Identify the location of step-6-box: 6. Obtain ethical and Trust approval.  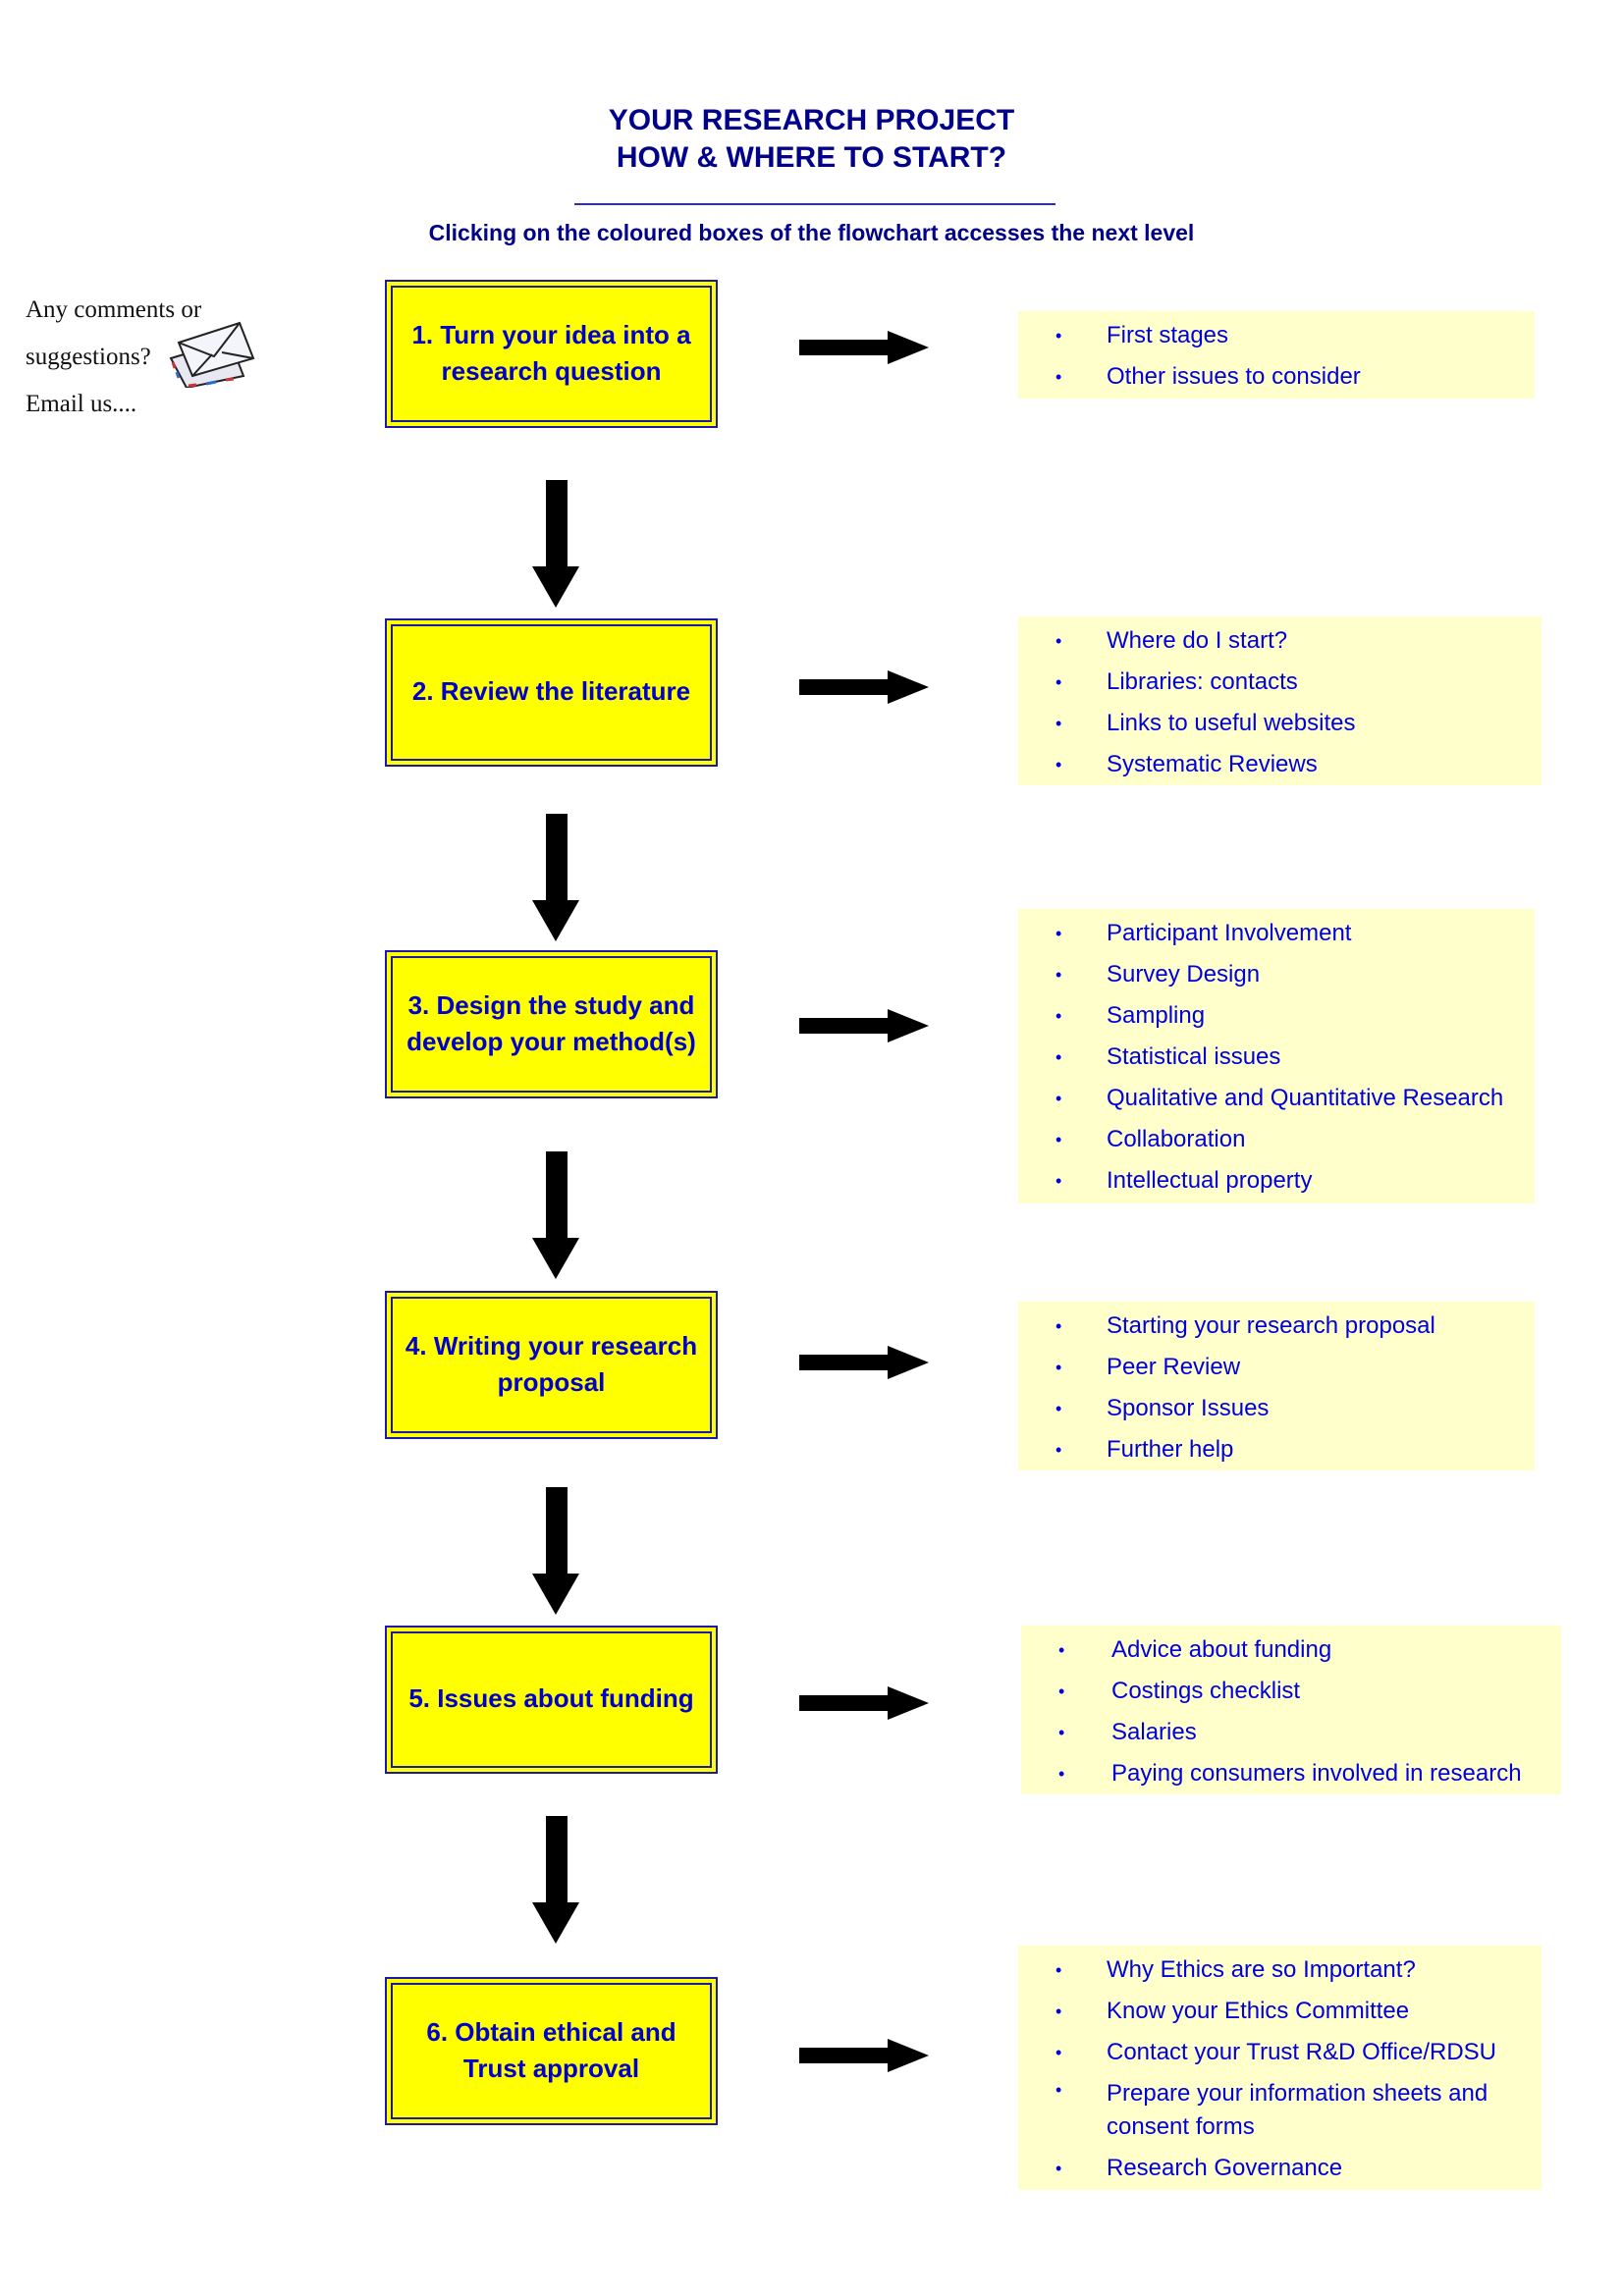
(552, 2051).